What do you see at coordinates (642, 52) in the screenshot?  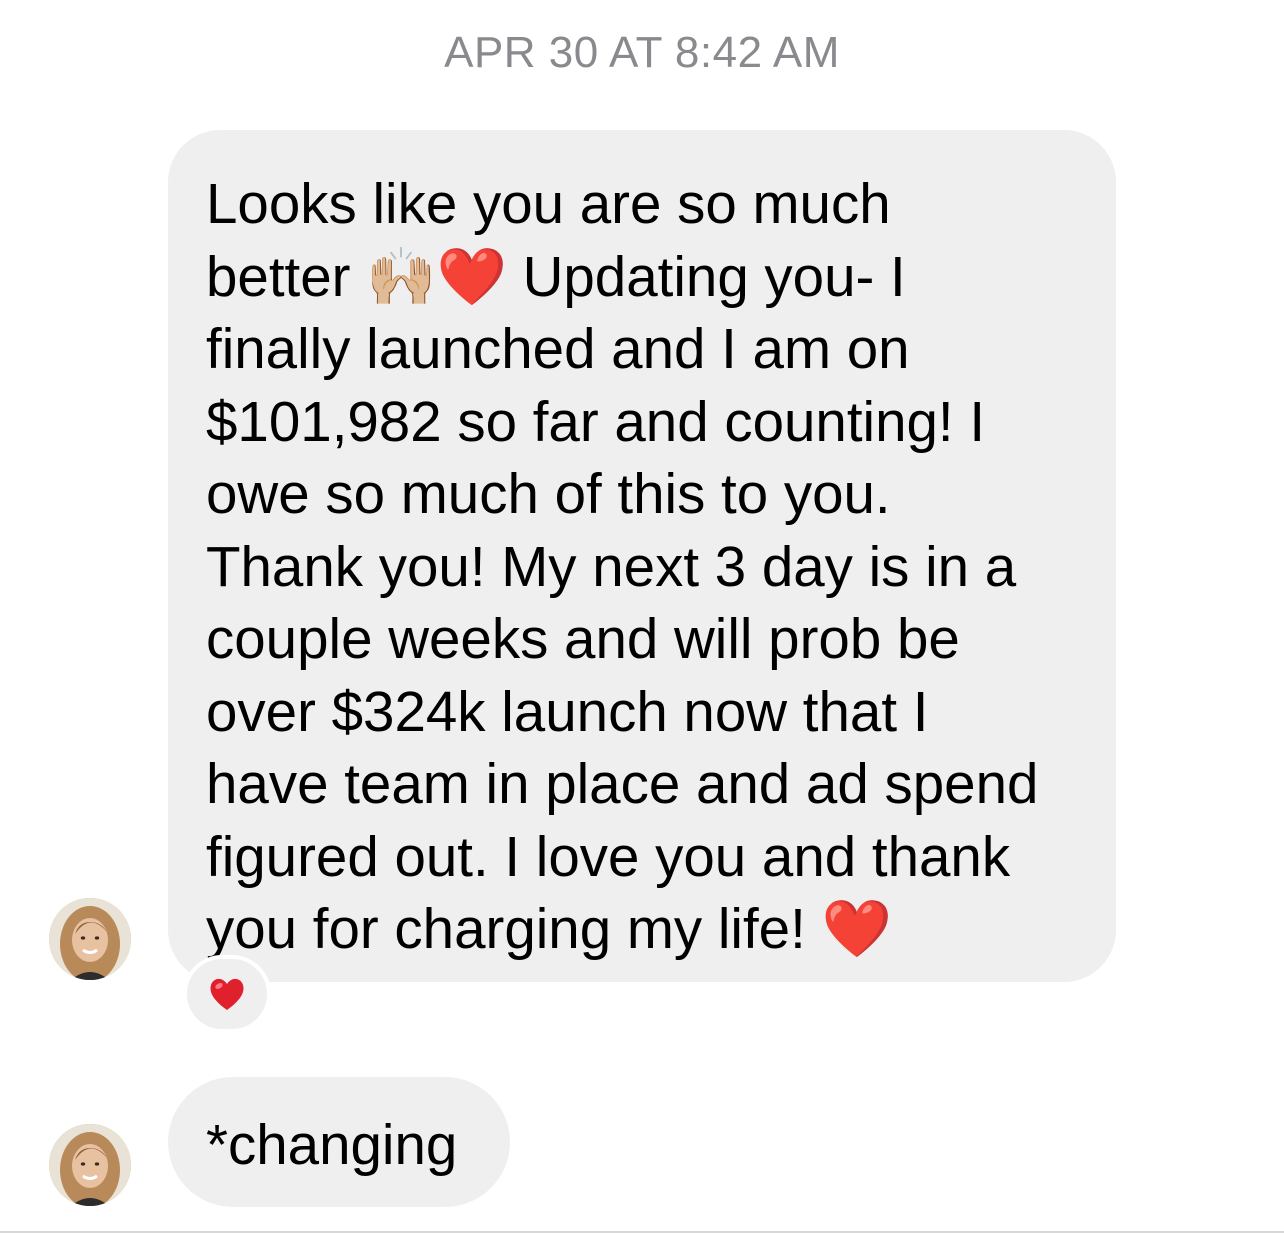 I see `message-timestamp: APR 30 AT 8:42 AM` at bounding box center [642, 52].